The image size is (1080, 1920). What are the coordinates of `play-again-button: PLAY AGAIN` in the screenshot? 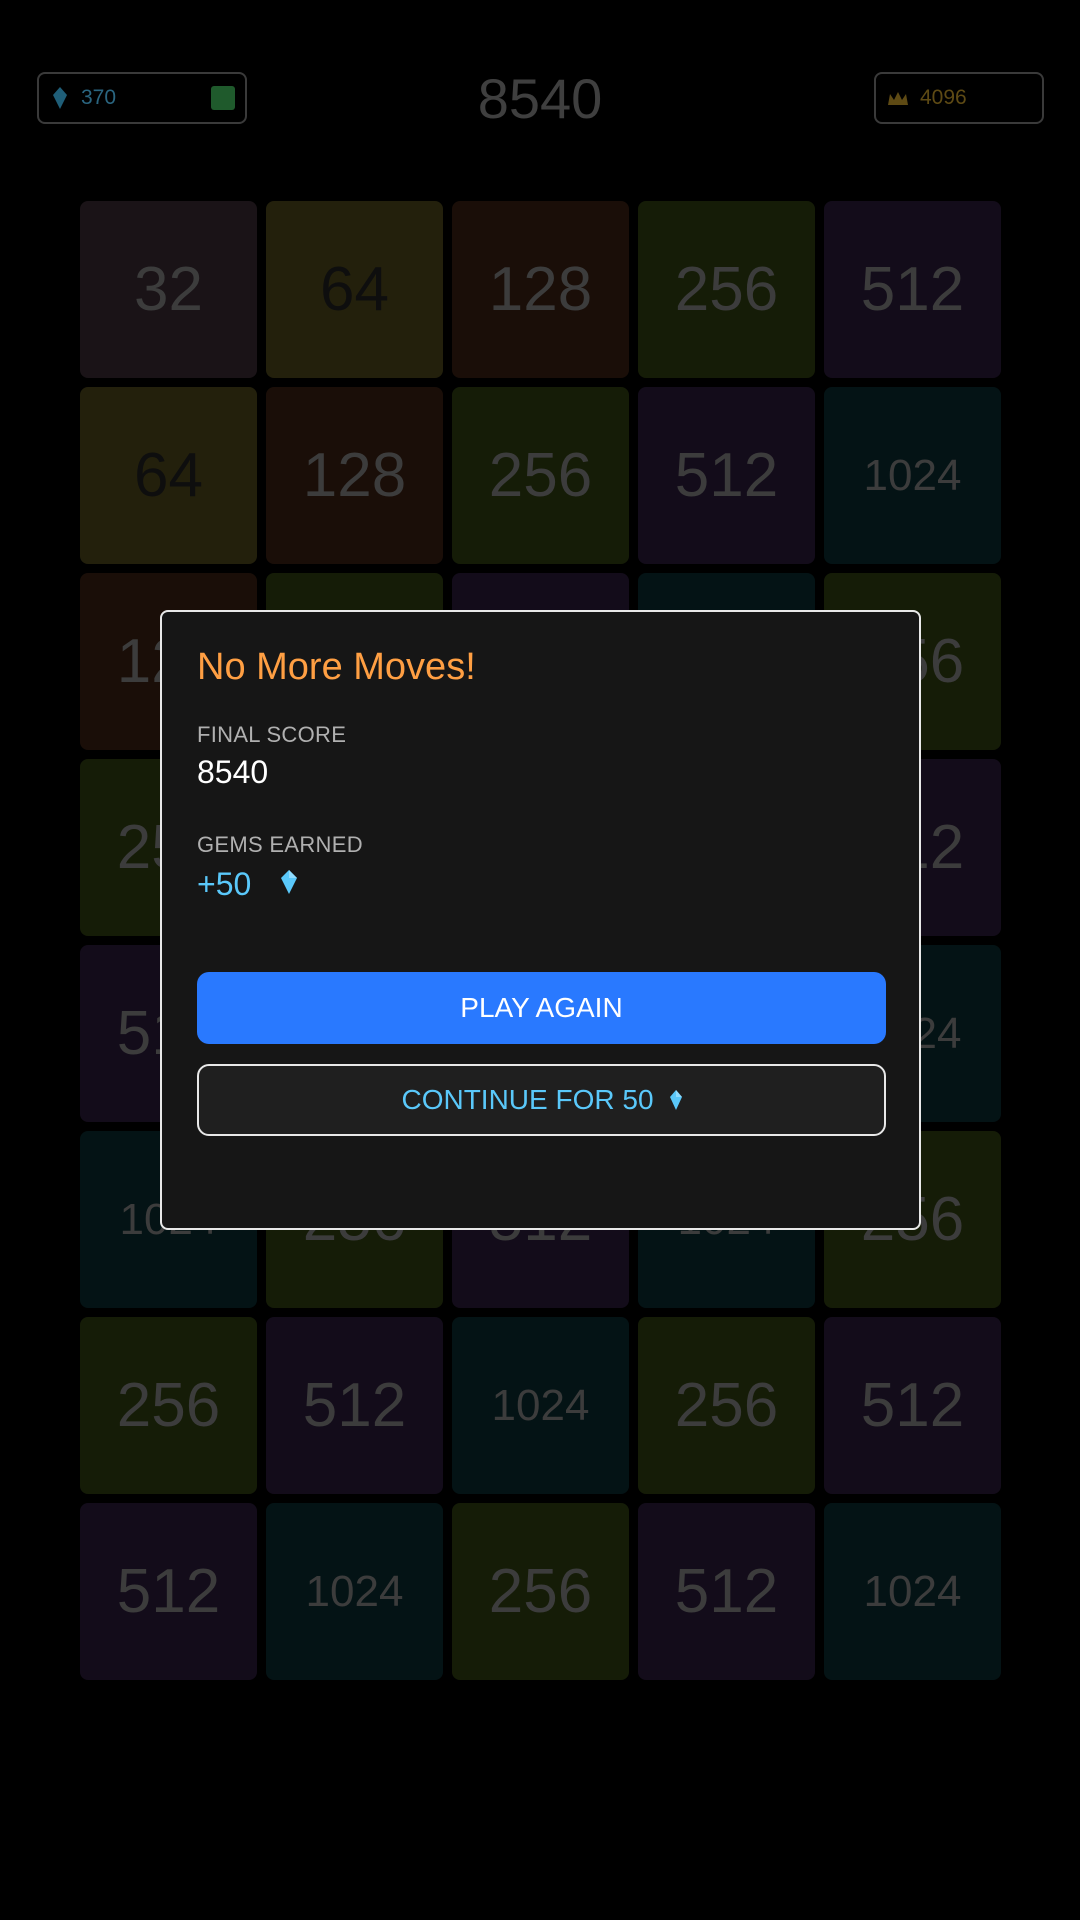 It's located at (541, 1008).